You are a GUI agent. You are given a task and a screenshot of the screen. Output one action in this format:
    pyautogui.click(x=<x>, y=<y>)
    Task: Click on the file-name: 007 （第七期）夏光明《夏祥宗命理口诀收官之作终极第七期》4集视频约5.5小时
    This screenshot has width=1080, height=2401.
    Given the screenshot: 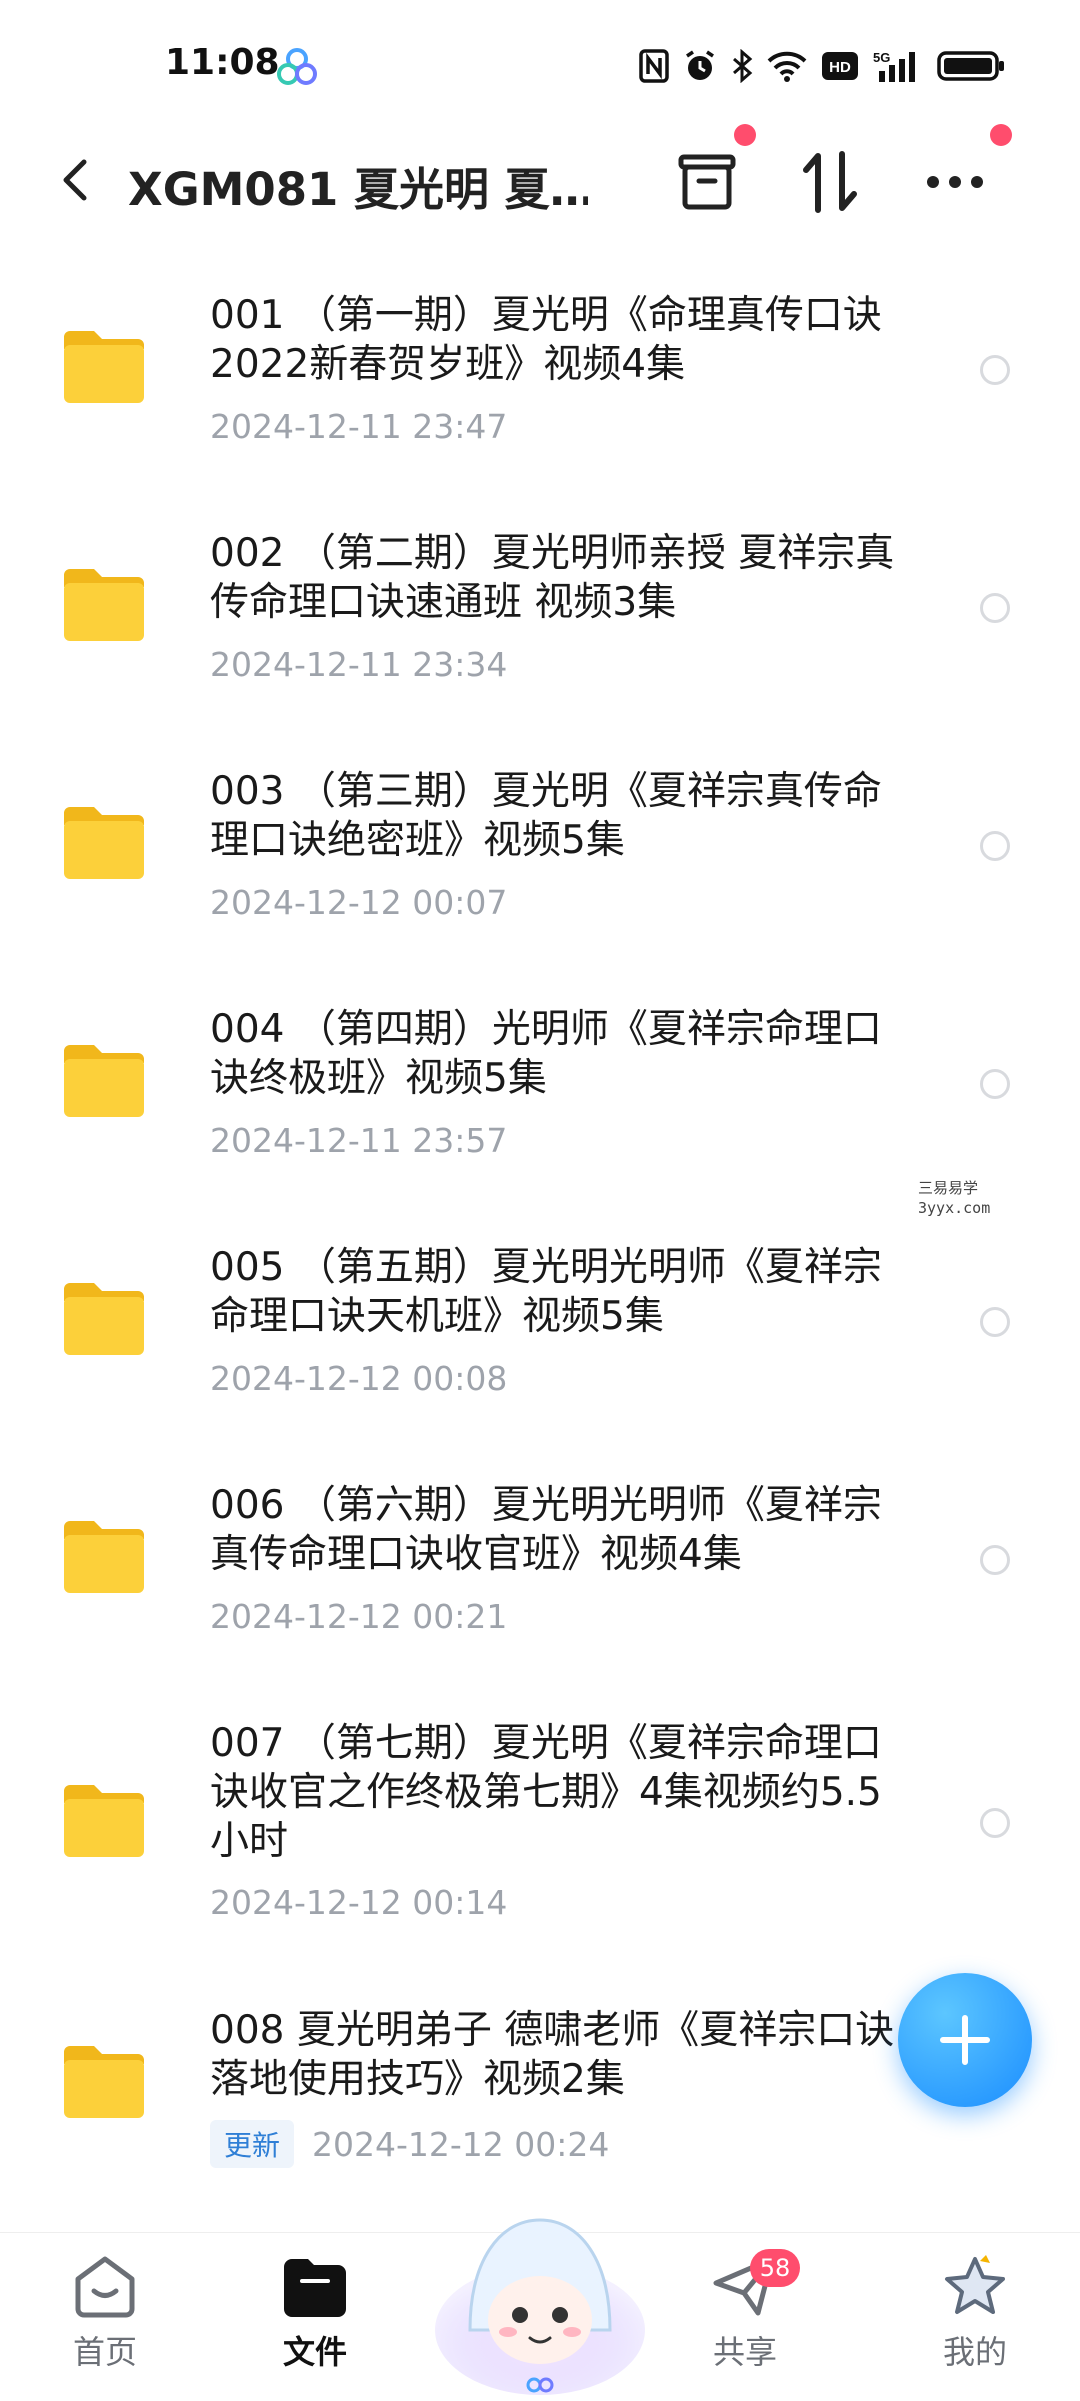 What is the action you would take?
    pyautogui.click(x=546, y=1792)
    